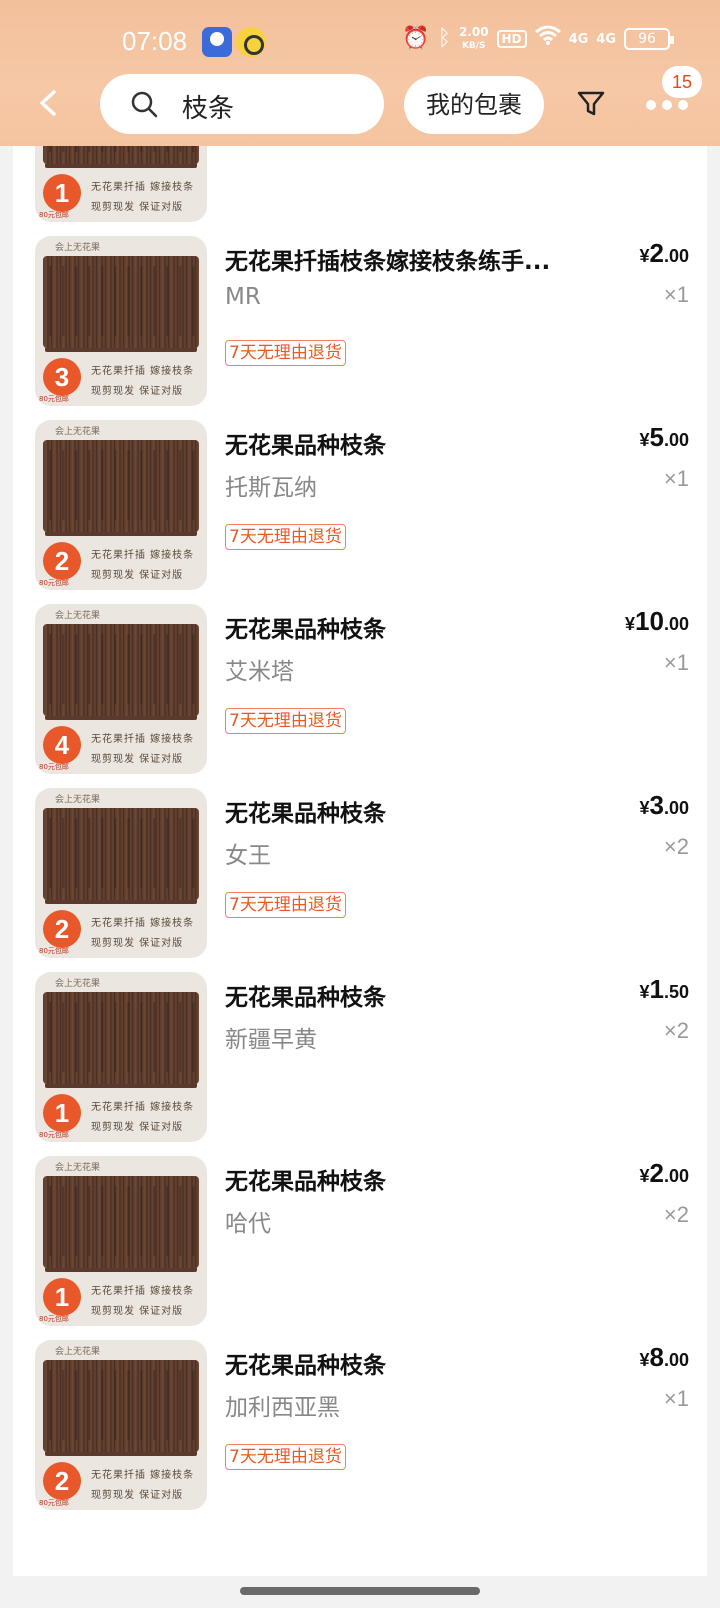  What do you see at coordinates (591, 104) in the screenshot?
I see `filter-icon` at bounding box center [591, 104].